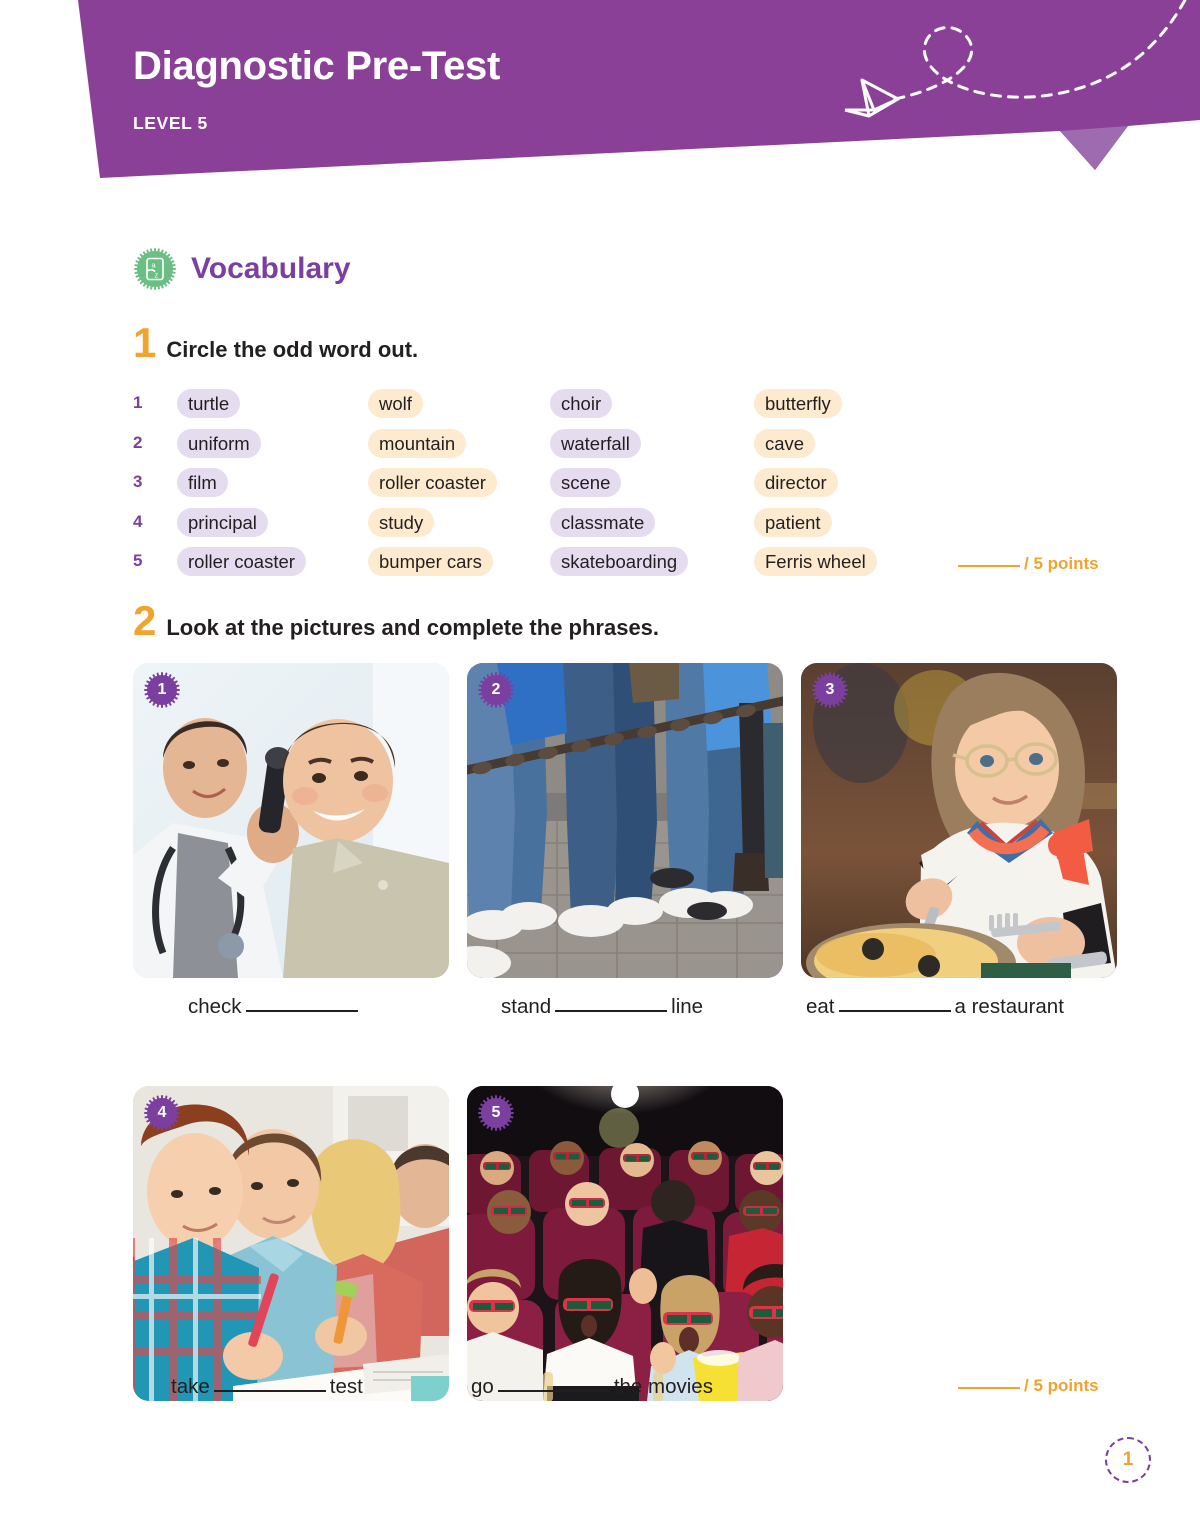 This screenshot has height=1514, width=1200. Describe the element at coordinates (209, 403) in the screenshot. I see `word-option: turtle` at that location.